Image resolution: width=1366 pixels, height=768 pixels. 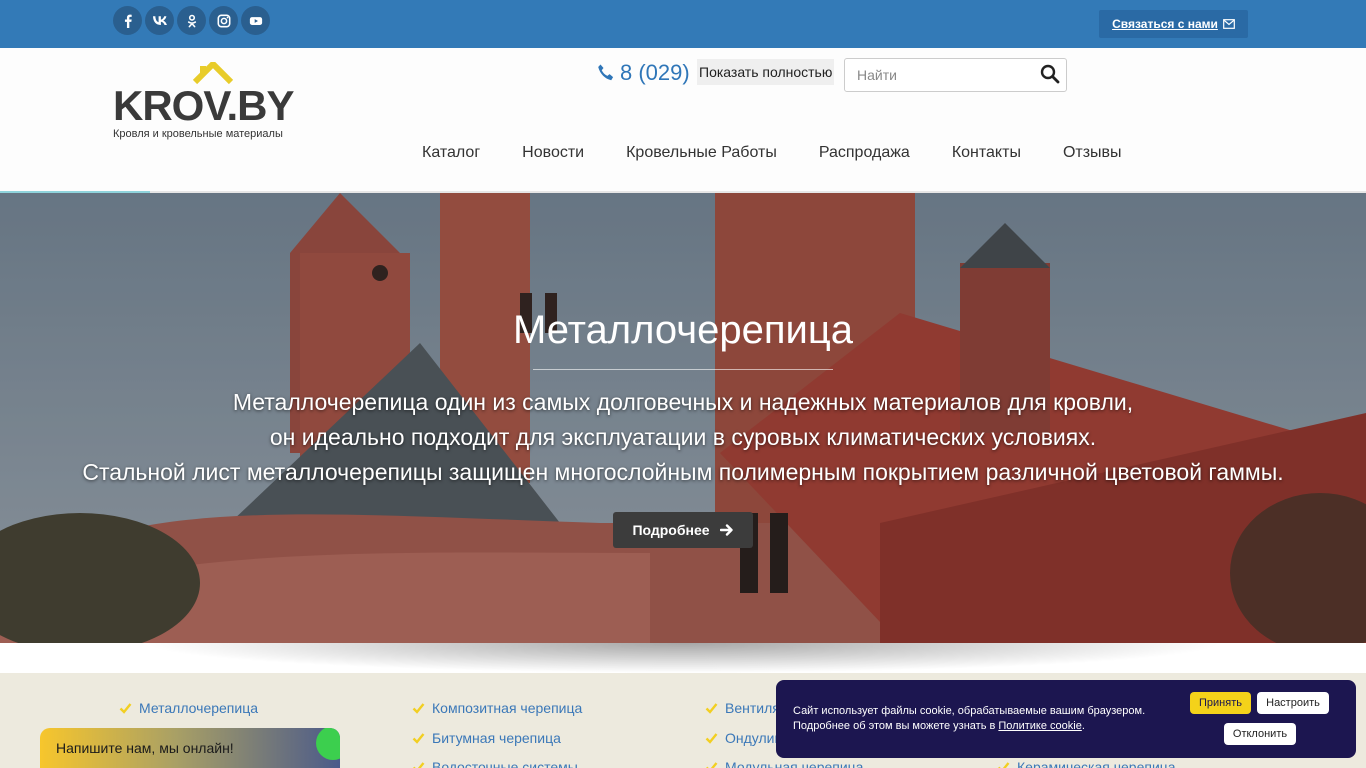 What do you see at coordinates (127, 20) in the screenshot?
I see `facebook-icon` at bounding box center [127, 20].